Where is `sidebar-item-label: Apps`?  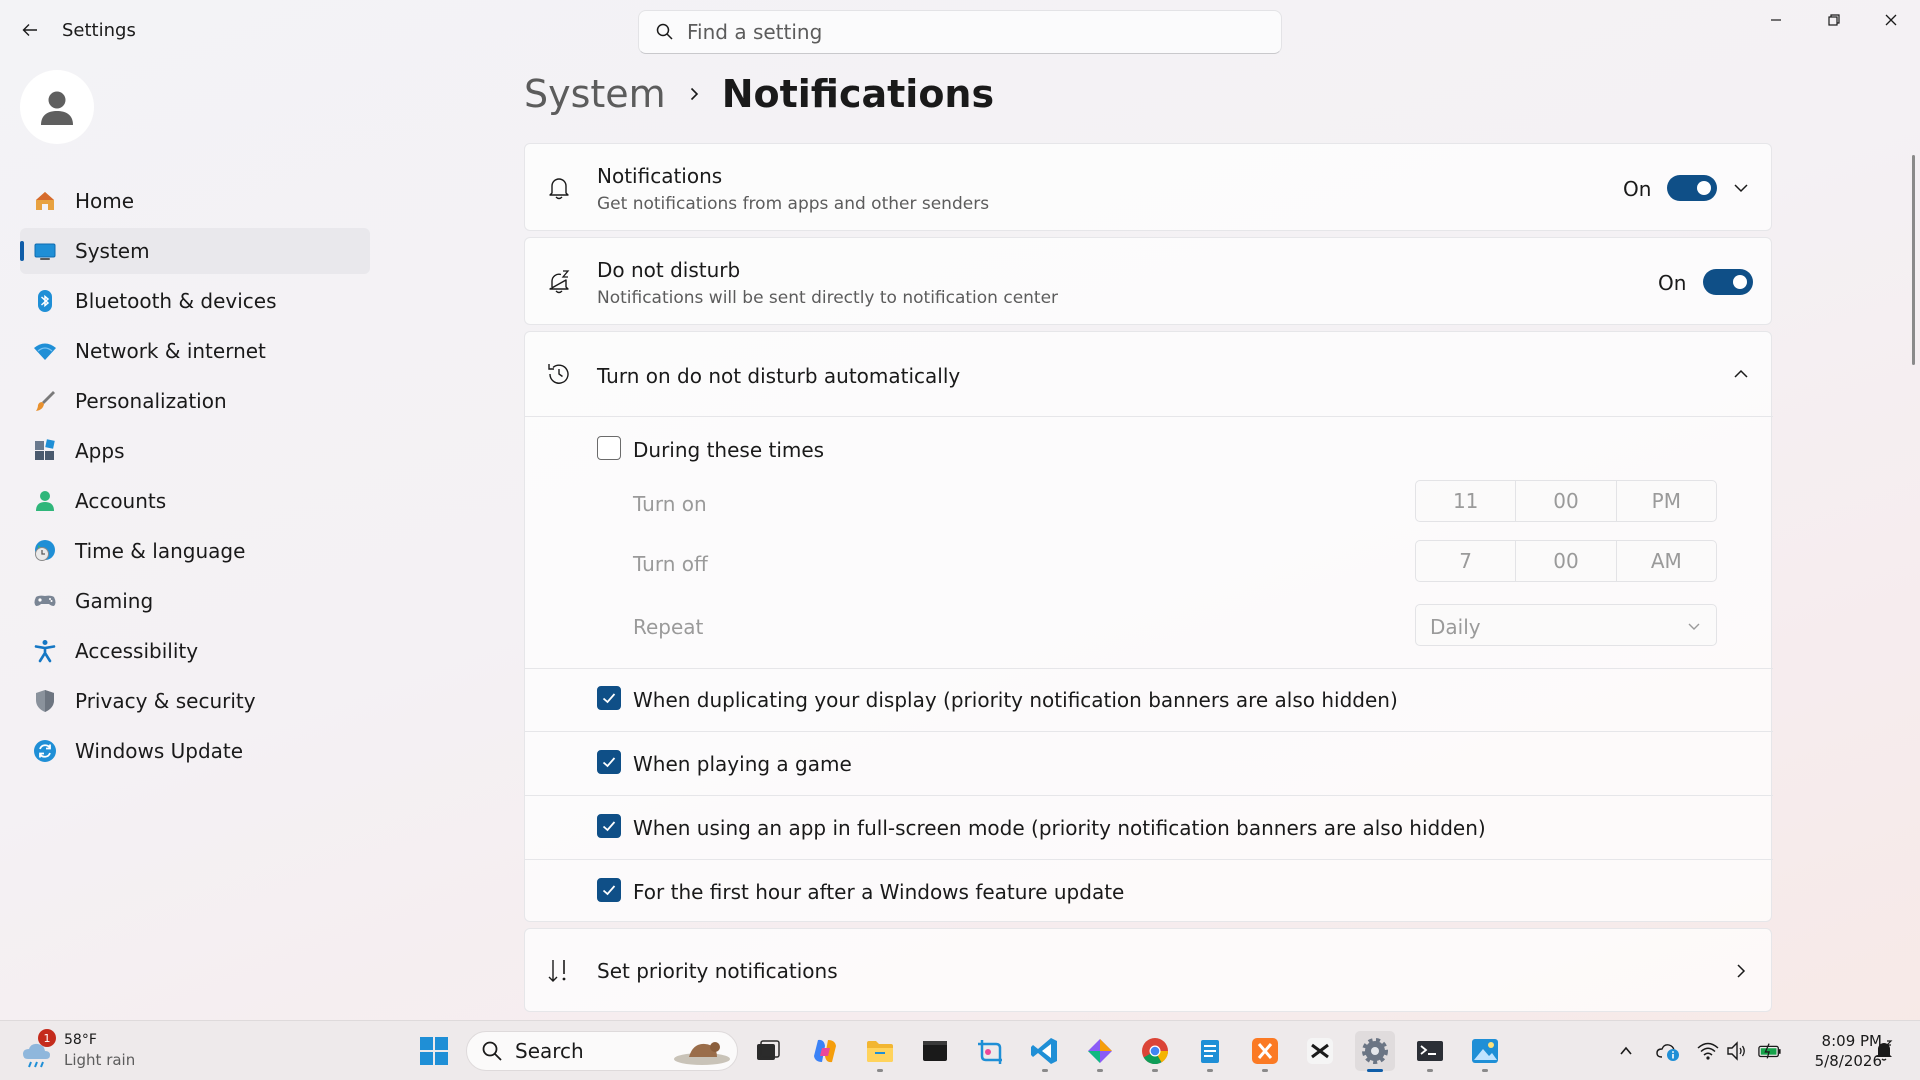 sidebar-item-label: Apps is located at coordinates (100, 451).